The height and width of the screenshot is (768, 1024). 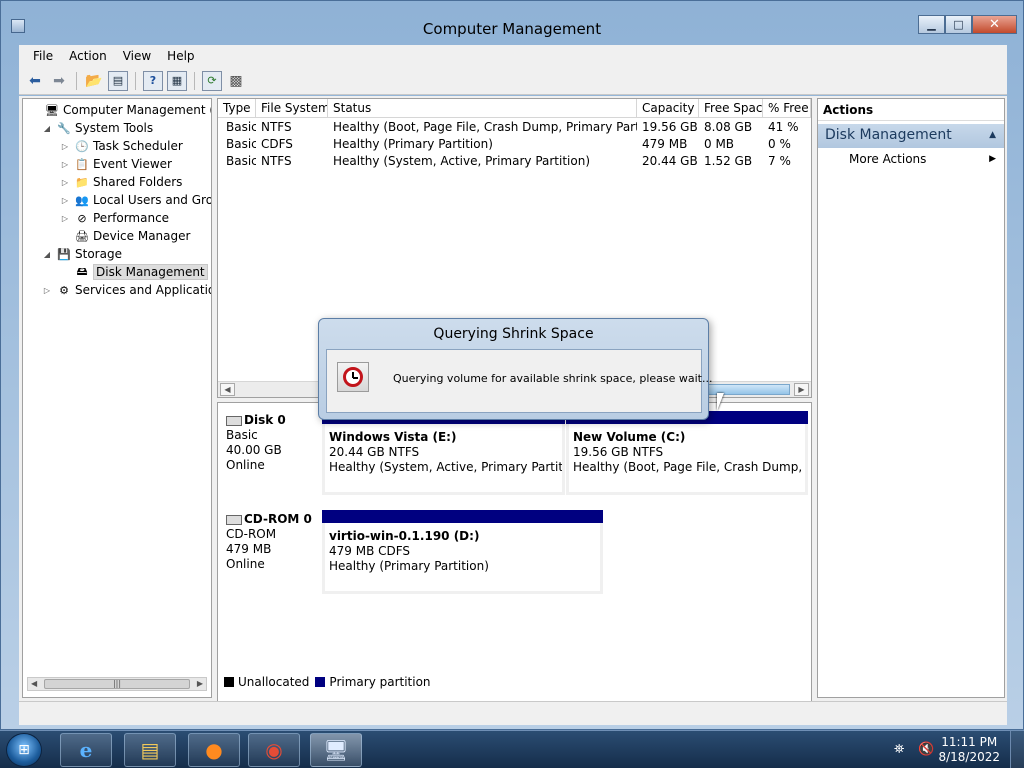 I want to click on forward-arrow-icon: ➡, so click(x=59, y=81).